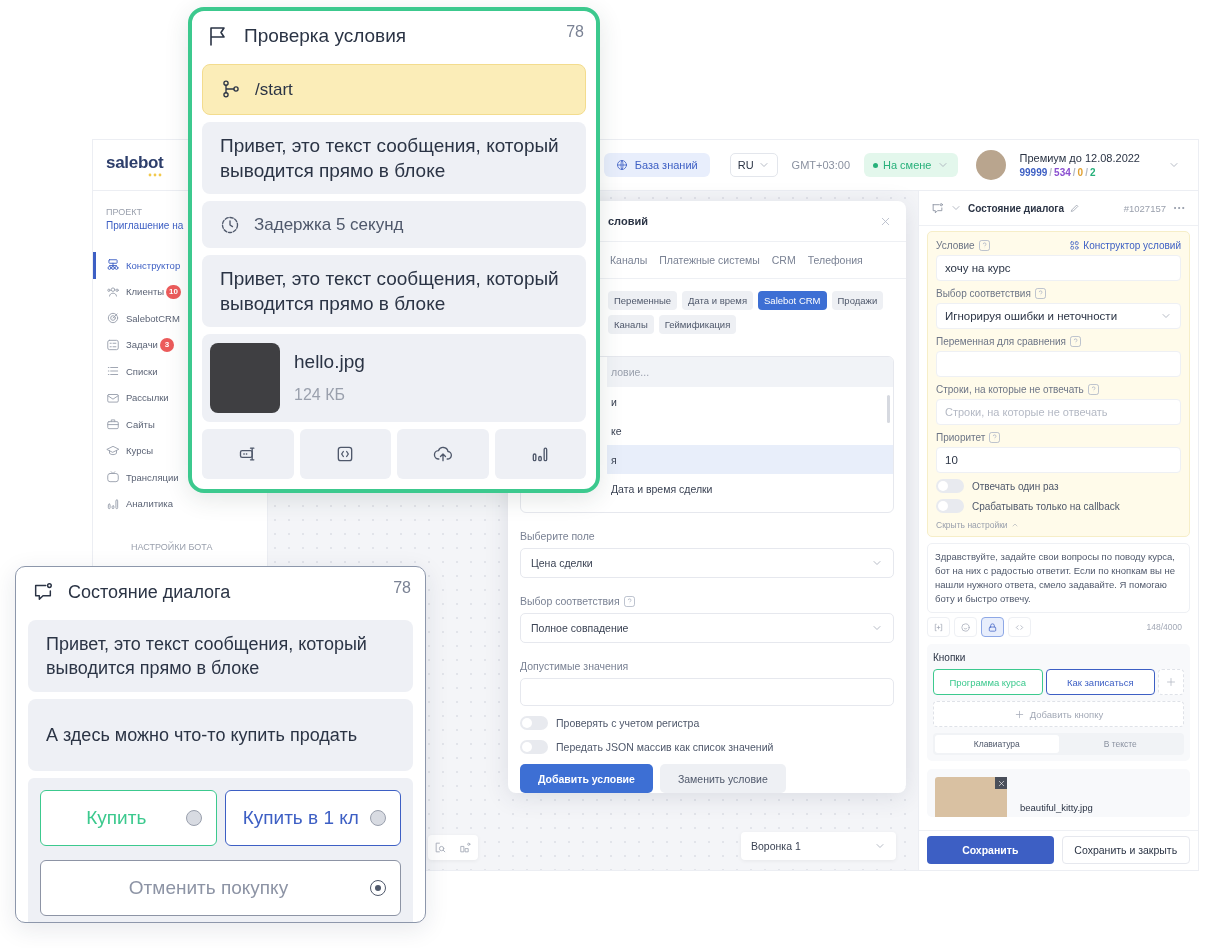 The width and height of the screenshot is (1214, 948). What do you see at coordinates (1171, 682) in the screenshot?
I see `add-icon` at bounding box center [1171, 682].